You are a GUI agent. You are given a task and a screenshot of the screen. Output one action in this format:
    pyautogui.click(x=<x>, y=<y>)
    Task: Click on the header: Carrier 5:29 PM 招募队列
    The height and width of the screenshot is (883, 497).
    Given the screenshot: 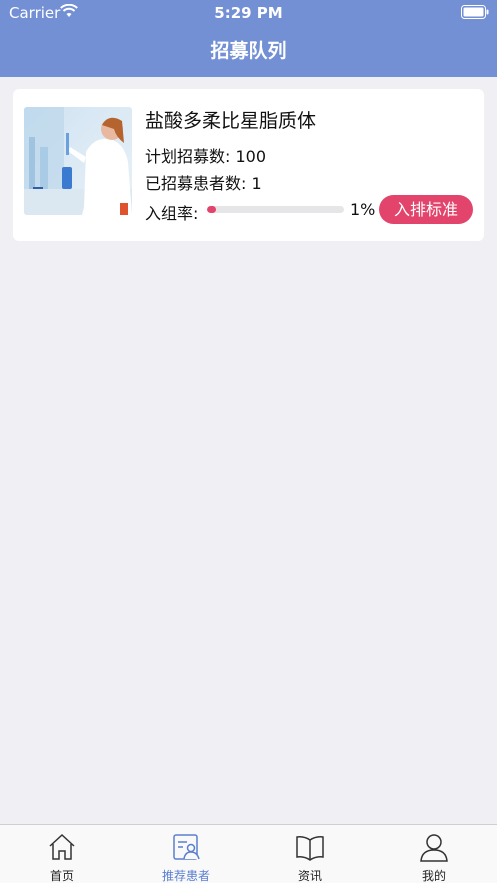 What is the action you would take?
    pyautogui.click(x=248, y=38)
    